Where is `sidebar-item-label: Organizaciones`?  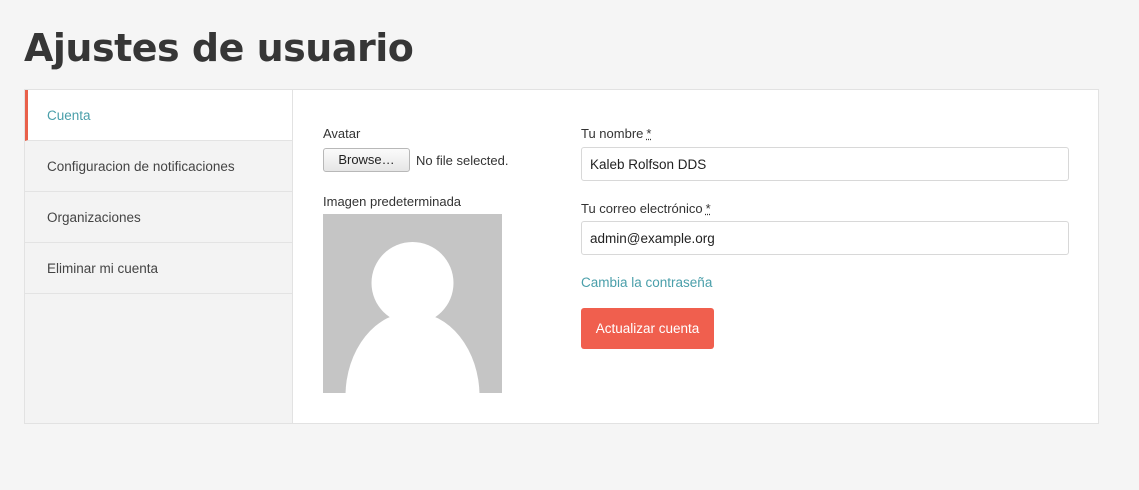
sidebar-item-label: Organizaciones is located at coordinates (94, 217).